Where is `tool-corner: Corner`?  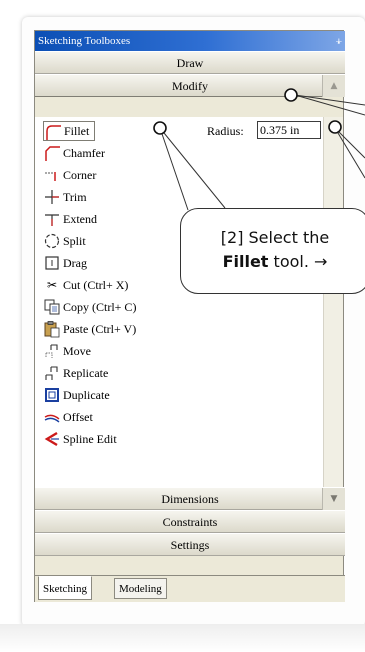 tool-corner: Corner is located at coordinates (69, 175).